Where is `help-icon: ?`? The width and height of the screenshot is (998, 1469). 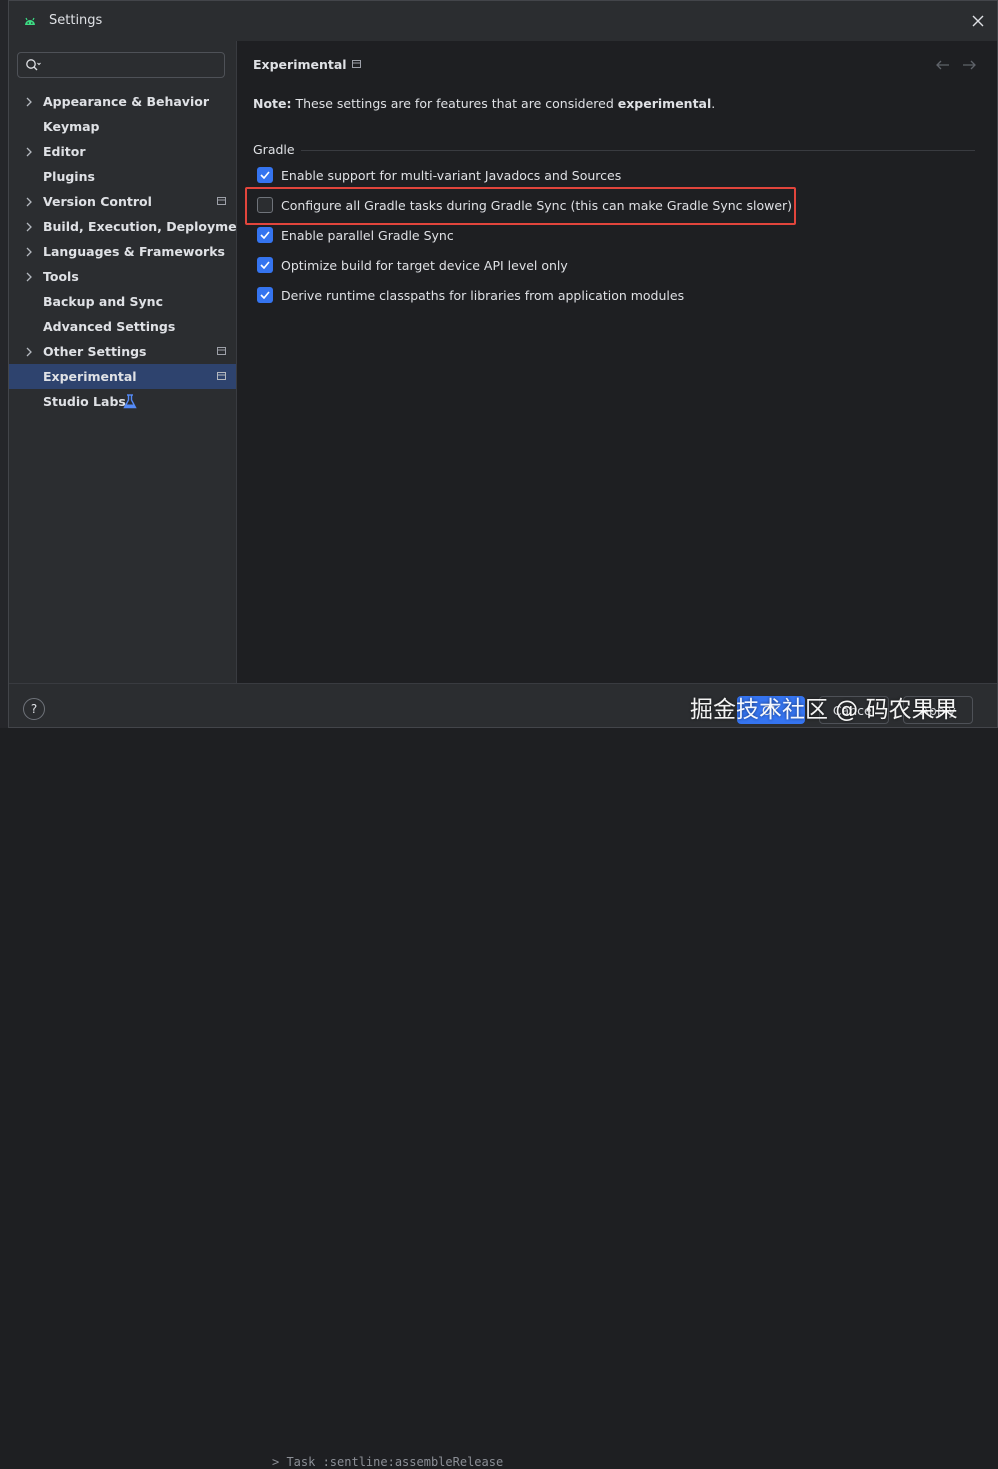 help-icon: ? is located at coordinates (34, 709).